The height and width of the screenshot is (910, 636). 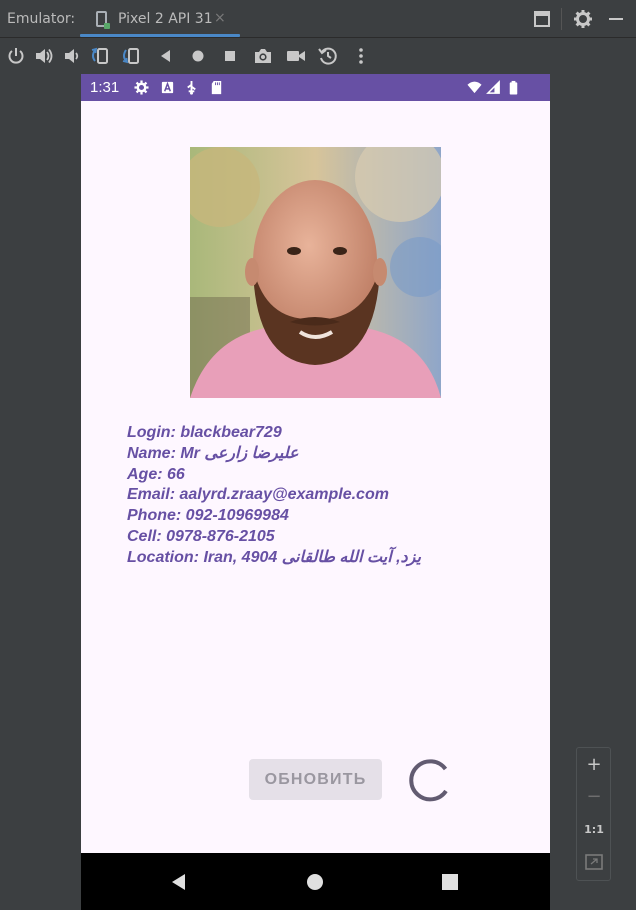 What do you see at coordinates (41, 19) in the screenshot?
I see `emulator-label: Emulator:` at bounding box center [41, 19].